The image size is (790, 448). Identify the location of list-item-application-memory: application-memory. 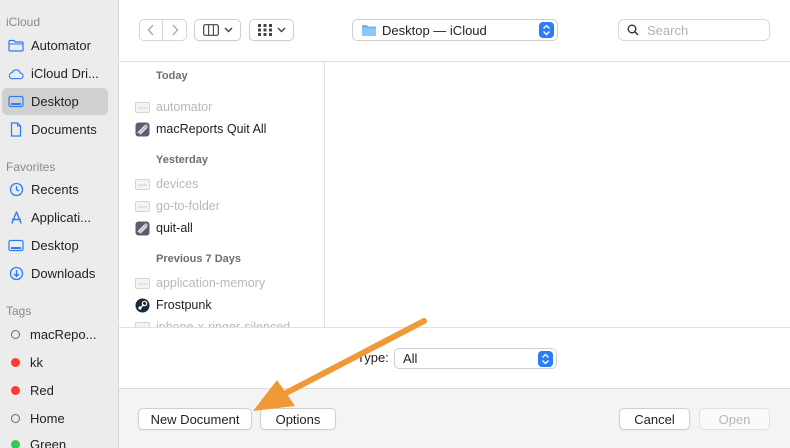
(200, 283).